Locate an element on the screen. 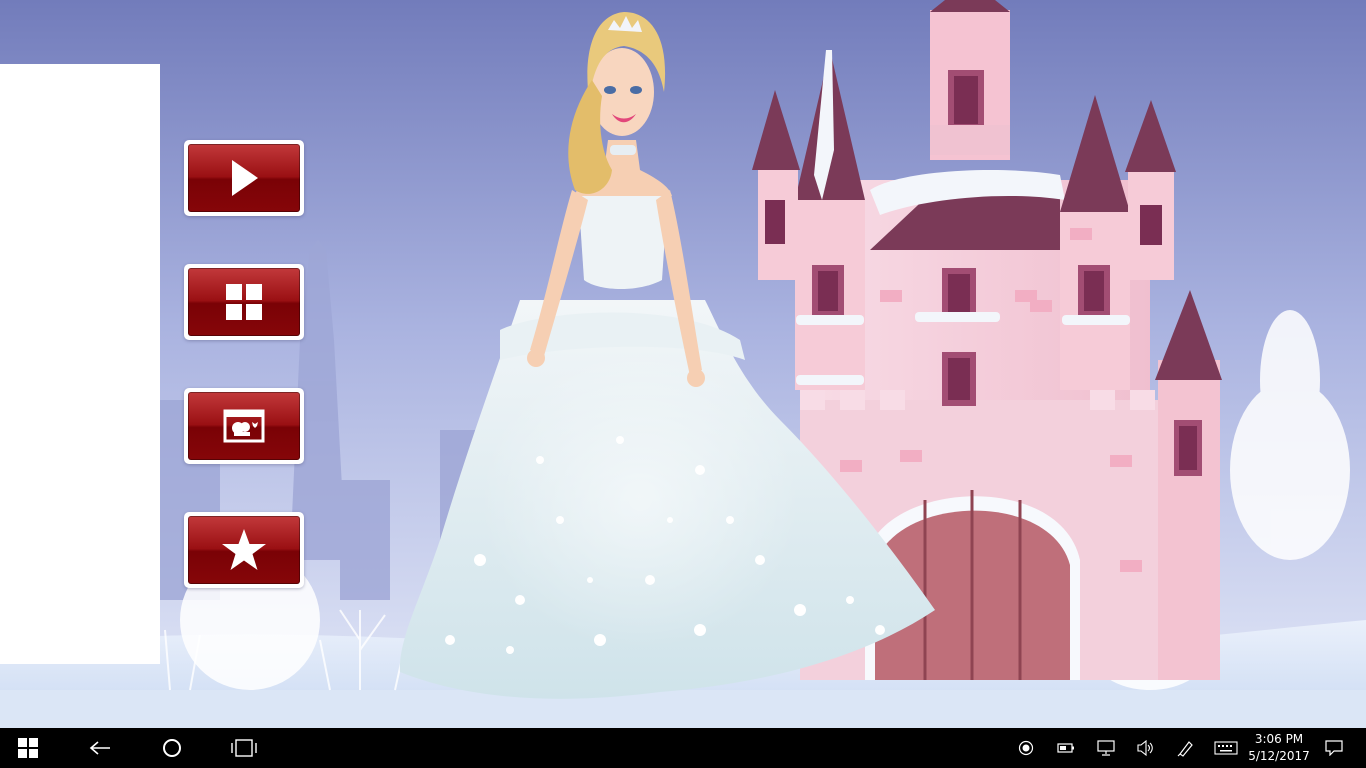 The image size is (1366, 768). clock-time: 3:06 PM is located at coordinates (1279, 739).